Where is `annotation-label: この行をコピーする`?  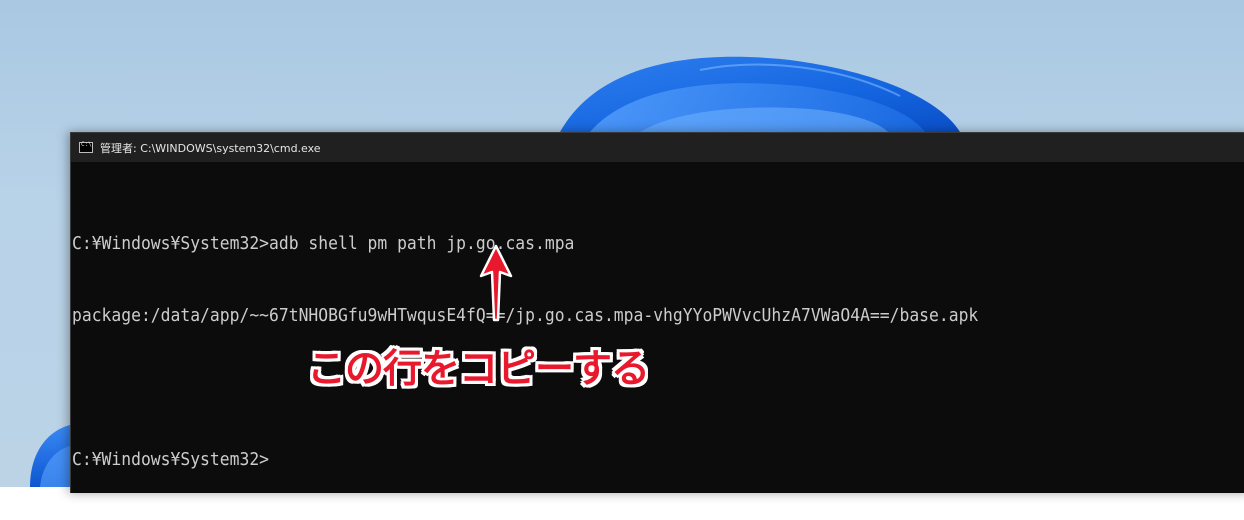 annotation-label: この行をコピーする is located at coordinates (478, 369).